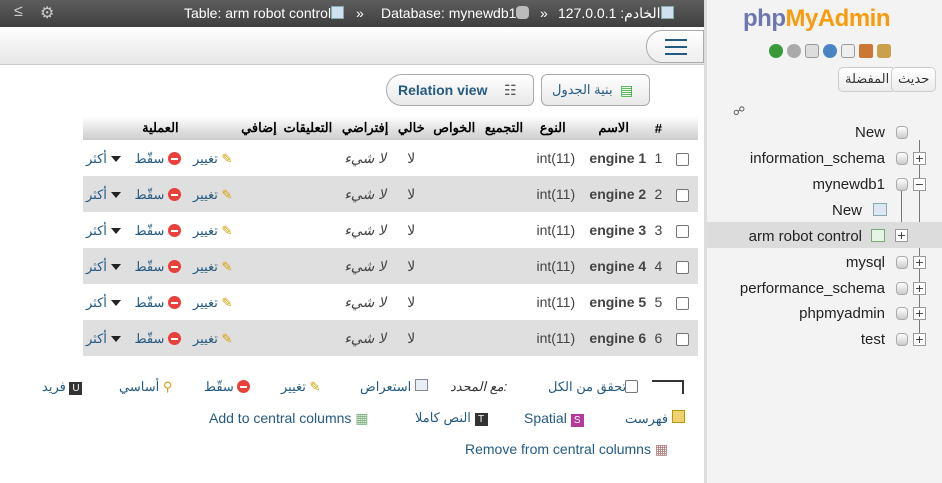 This screenshot has height=483, width=942. What do you see at coordinates (870, 132) in the screenshot?
I see `tree-item-new-root: New` at bounding box center [870, 132].